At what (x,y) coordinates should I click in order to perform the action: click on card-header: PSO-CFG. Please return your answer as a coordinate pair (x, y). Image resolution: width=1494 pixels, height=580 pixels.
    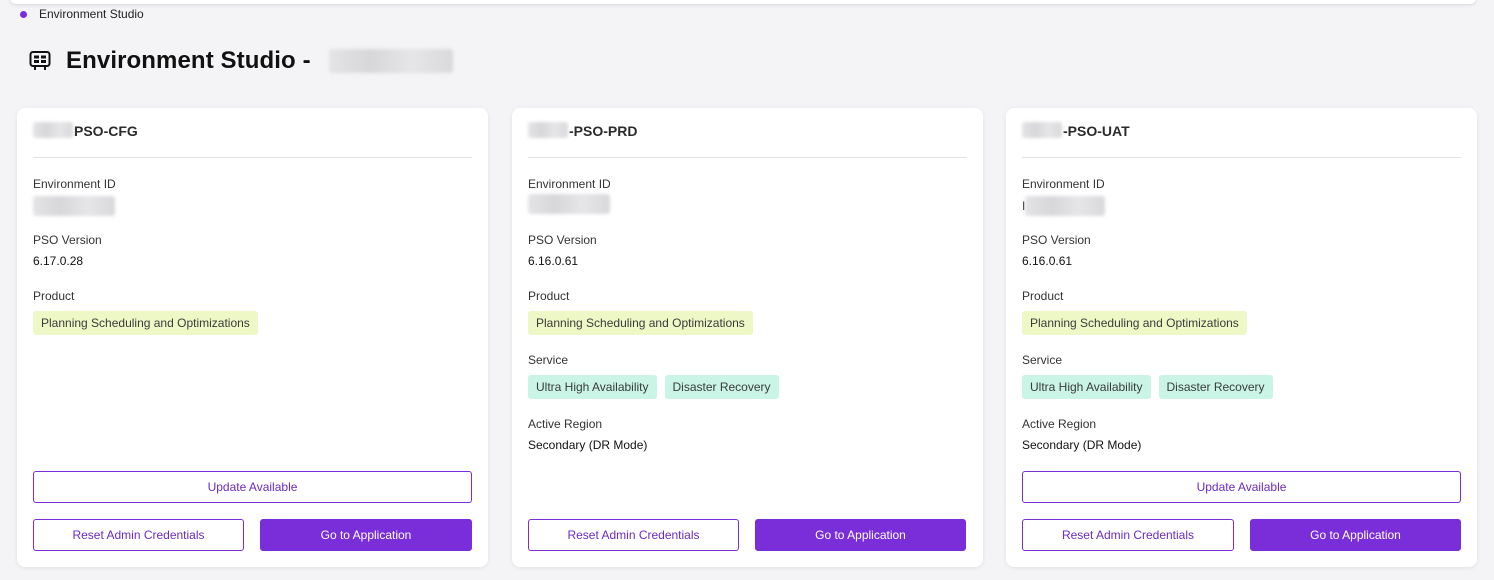
    Looking at the image, I should click on (252, 140).